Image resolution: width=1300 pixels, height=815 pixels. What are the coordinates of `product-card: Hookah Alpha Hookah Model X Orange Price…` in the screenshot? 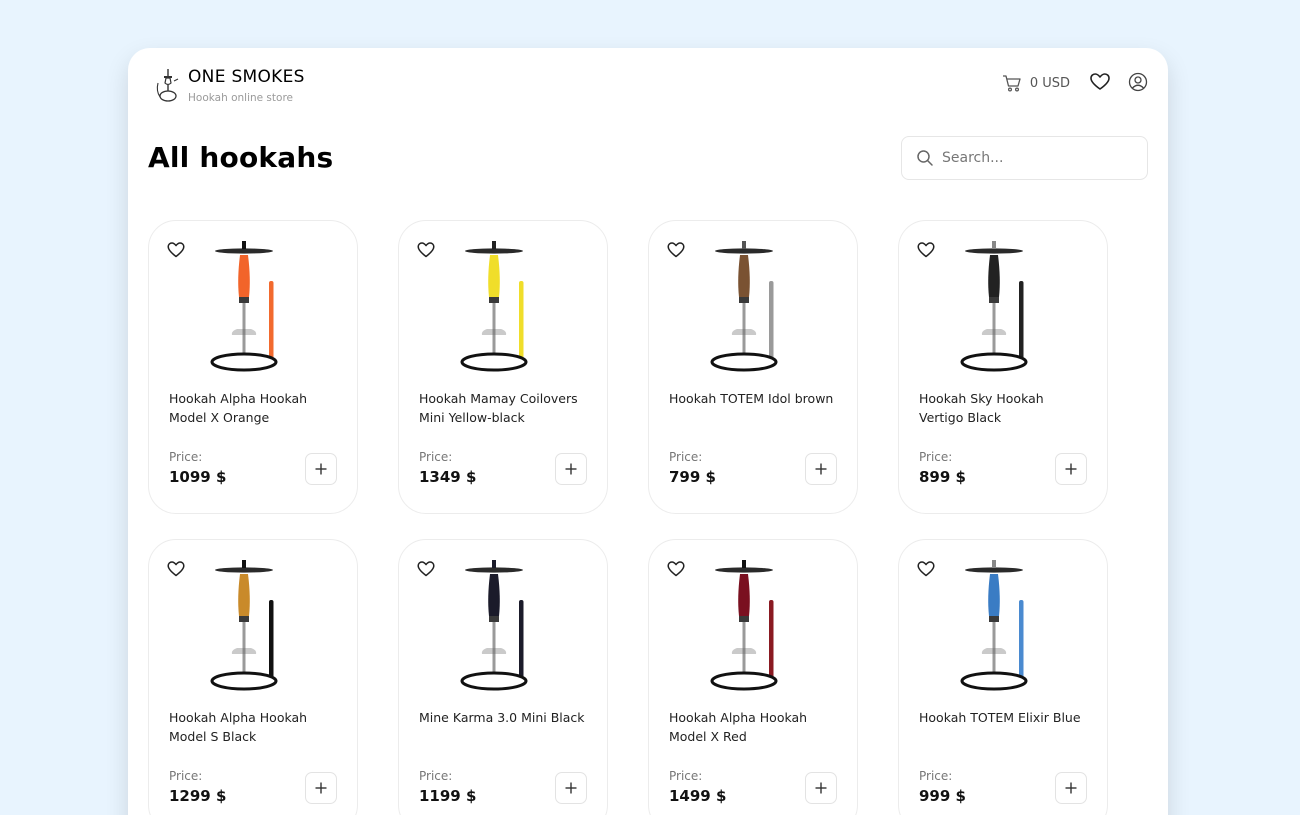 It's located at (253, 367).